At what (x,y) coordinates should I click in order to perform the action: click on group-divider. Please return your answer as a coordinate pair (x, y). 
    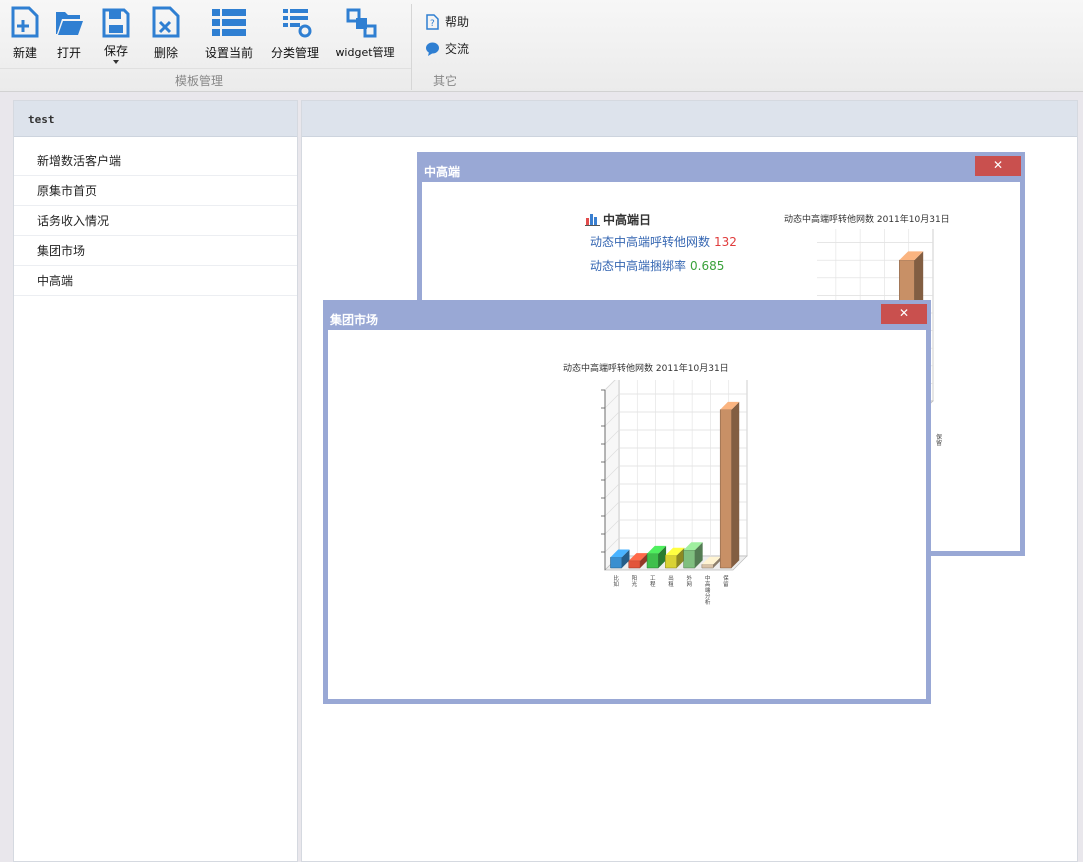
    Looking at the image, I should click on (205, 68).